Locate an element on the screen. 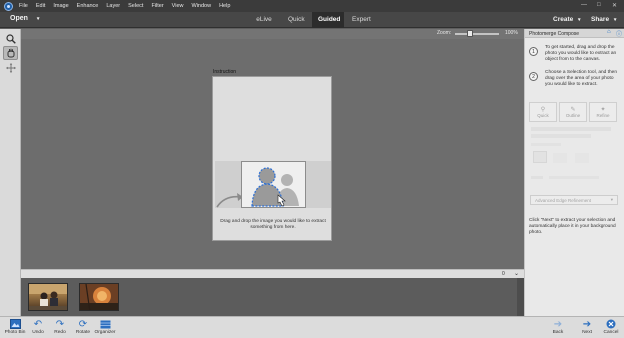  back-button: ➔ Back is located at coordinates (558, 327).